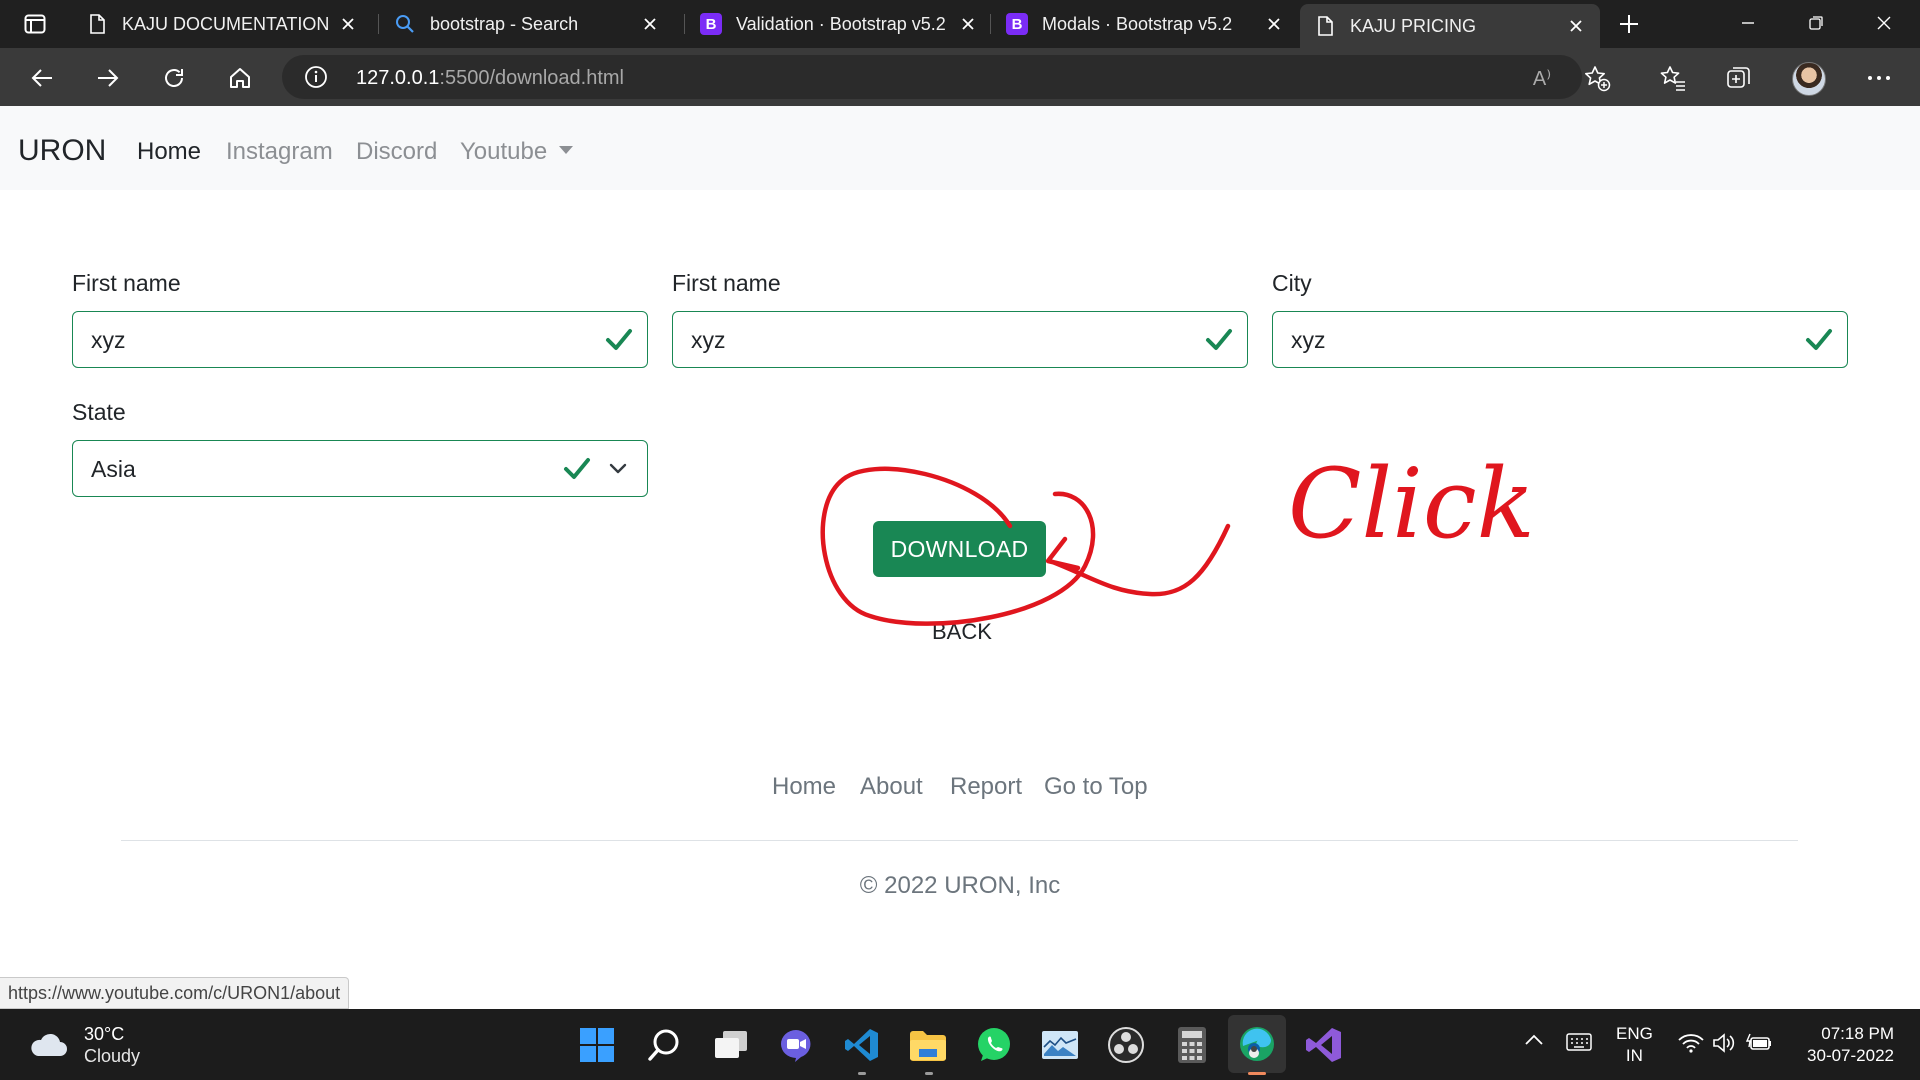  I want to click on visual-studio-button, so click(1324, 1045).